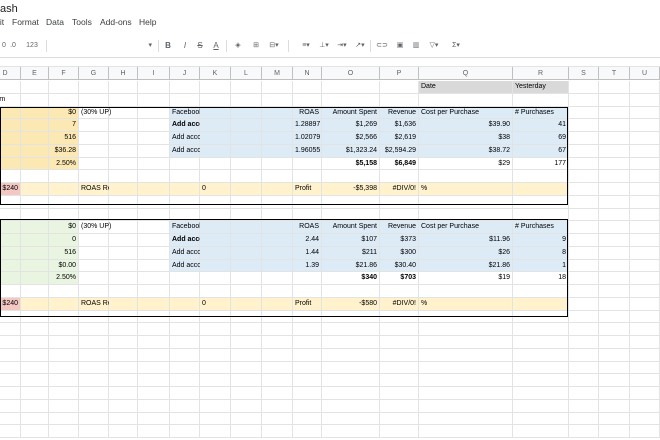  Describe the element at coordinates (466, 164) in the screenshot. I see `section1-total-cpp: $29` at that location.